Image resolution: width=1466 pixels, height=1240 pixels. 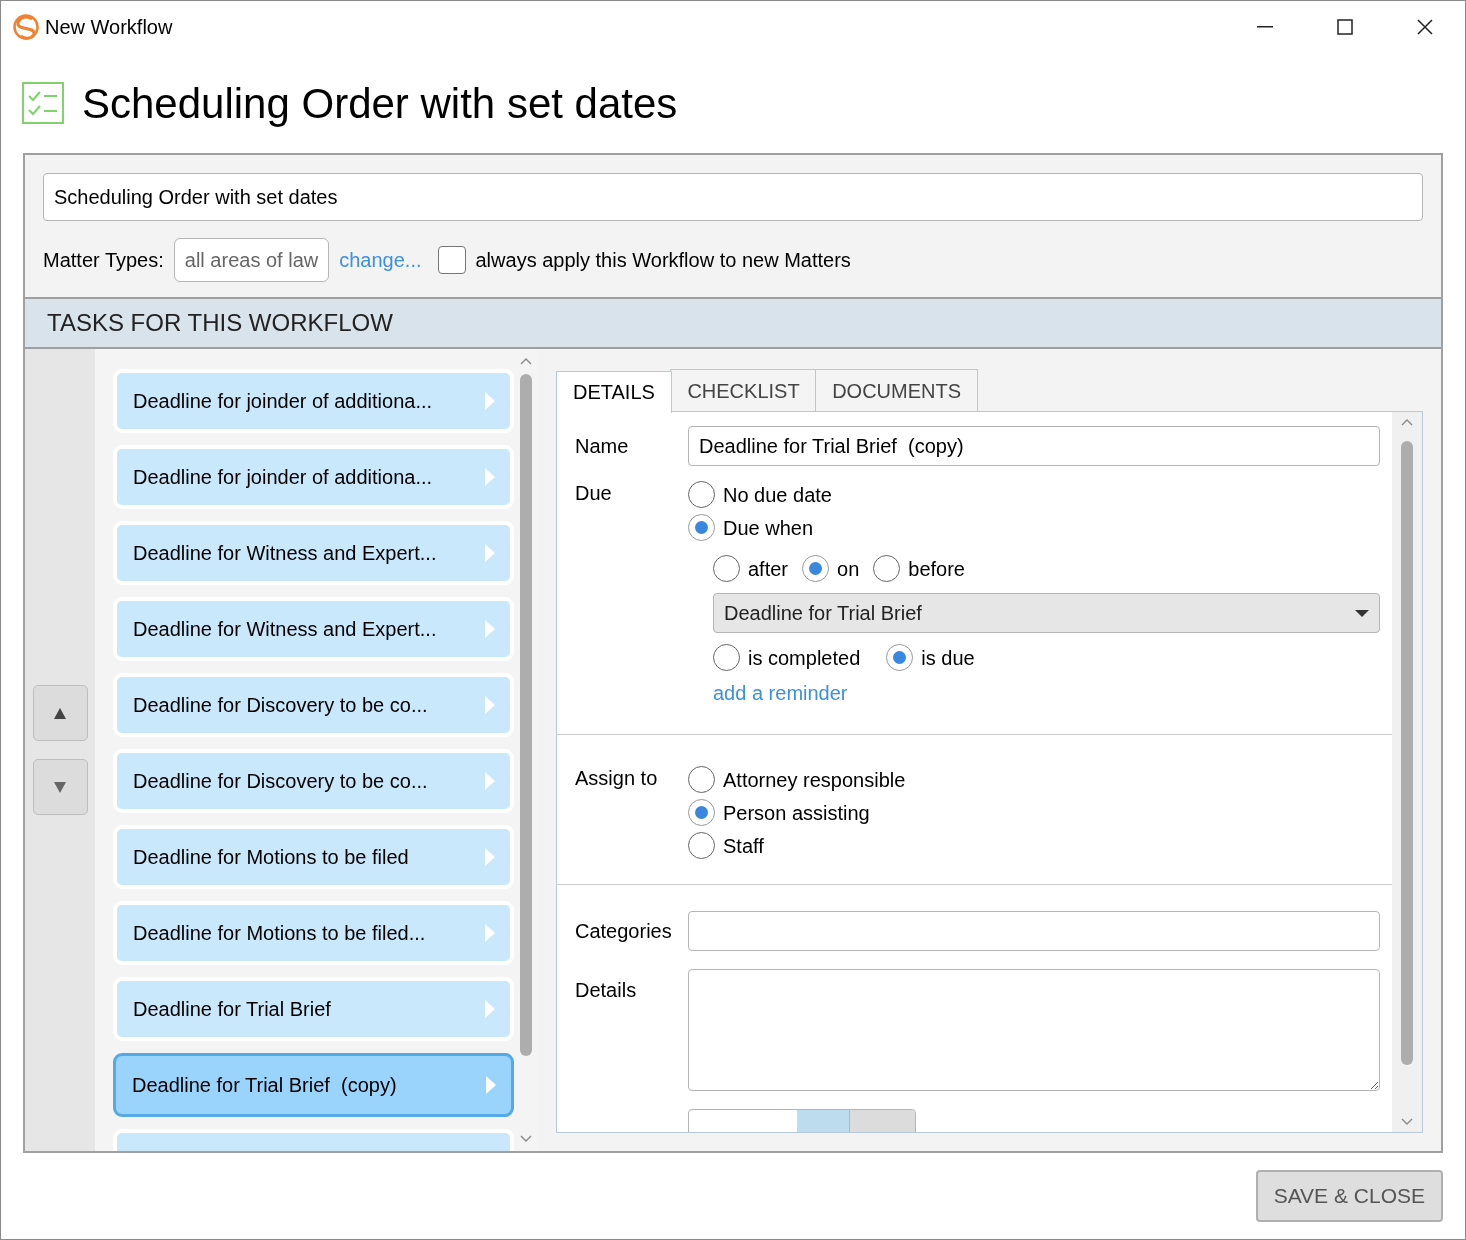 I want to click on always-apply-label: always apply this Workflow to new Matters, so click(x=663, y=260).